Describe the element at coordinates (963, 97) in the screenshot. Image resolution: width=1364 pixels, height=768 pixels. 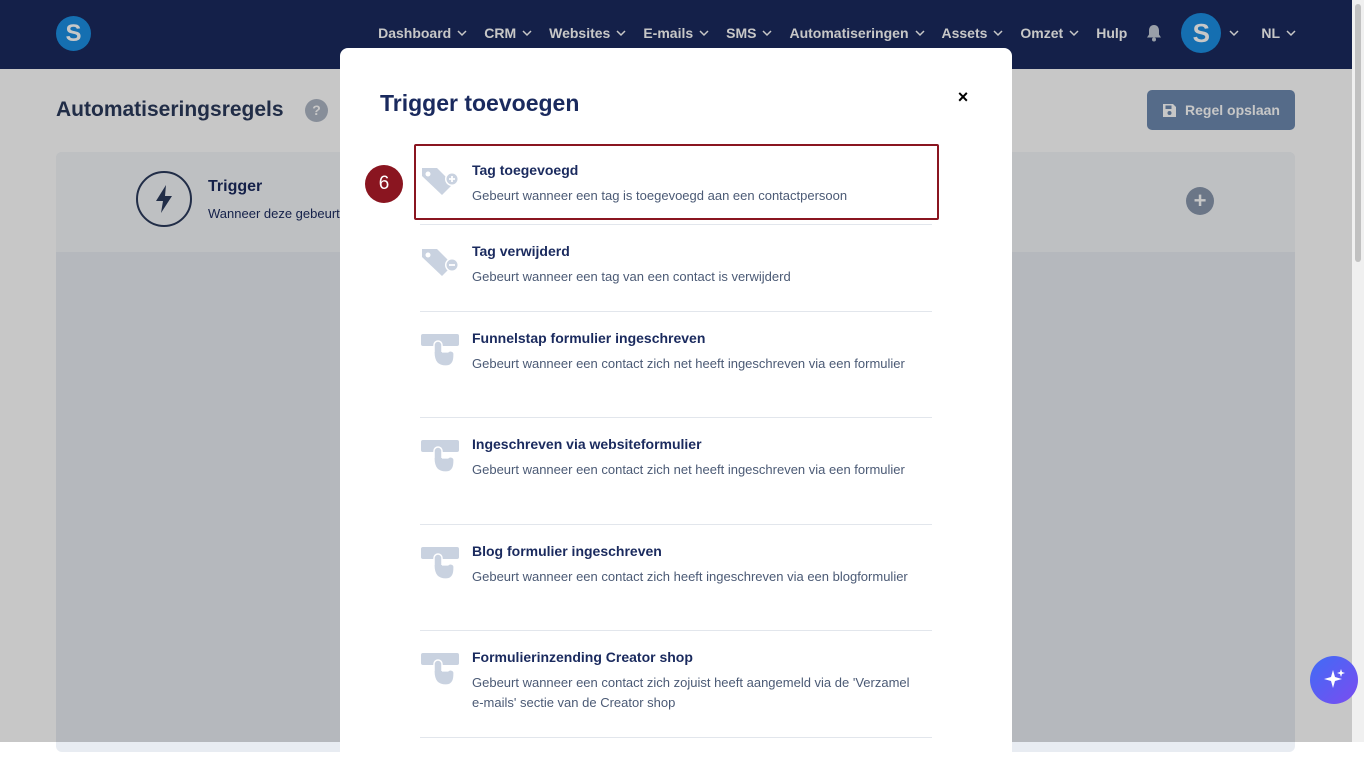
I see `close-icon: ×` at that location.